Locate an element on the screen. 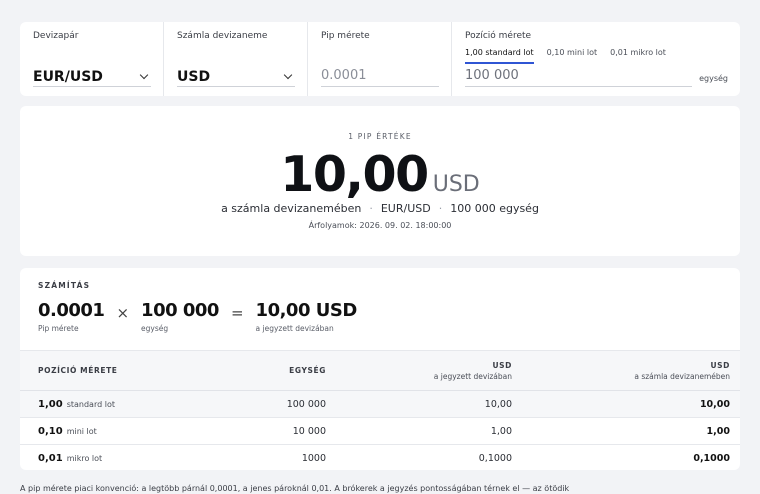  pip-value-currency: USD is located at coordinates (456, 184).